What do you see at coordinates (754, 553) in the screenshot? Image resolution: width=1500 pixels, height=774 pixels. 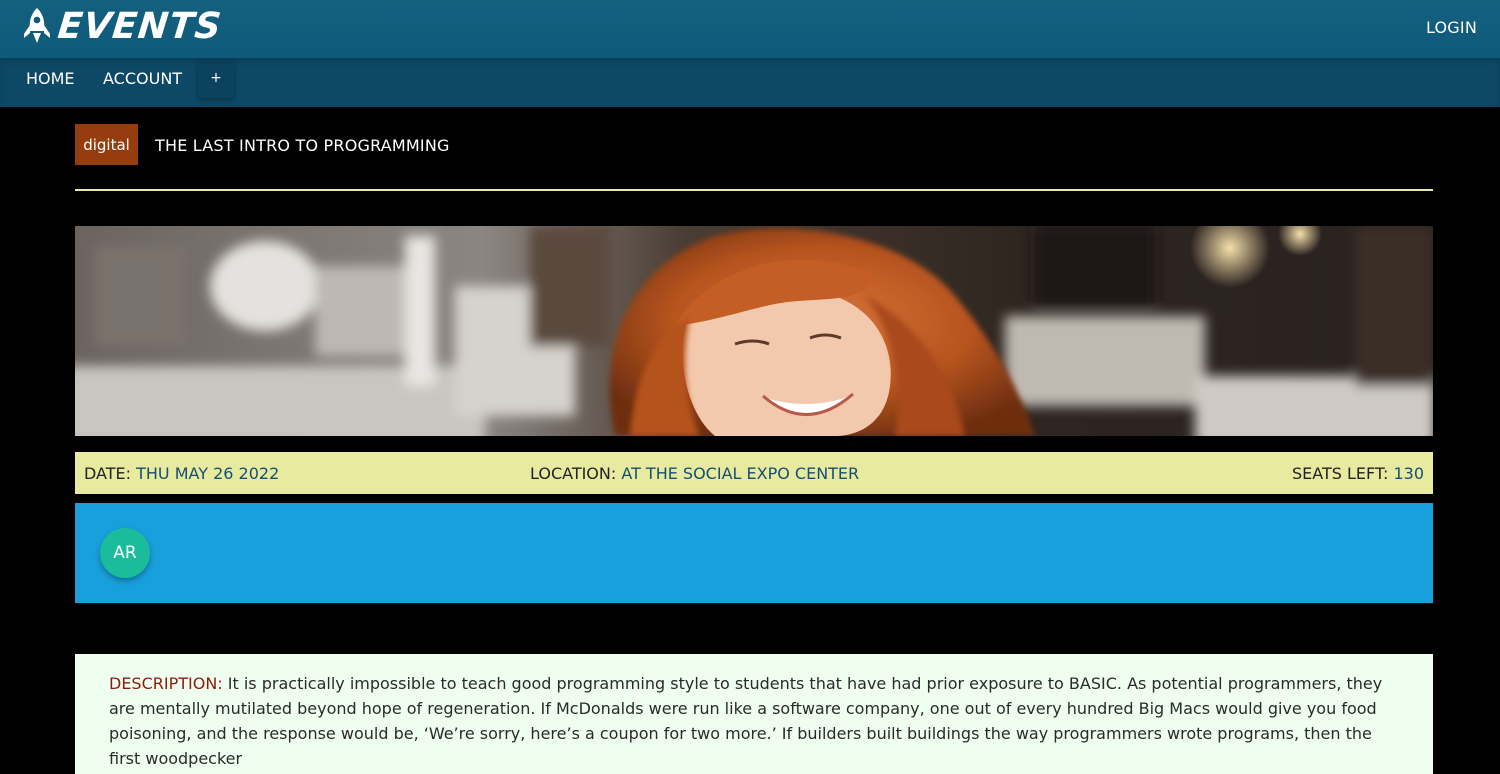 I see `attendees-panel: AR` at bounding box center [754, 553].